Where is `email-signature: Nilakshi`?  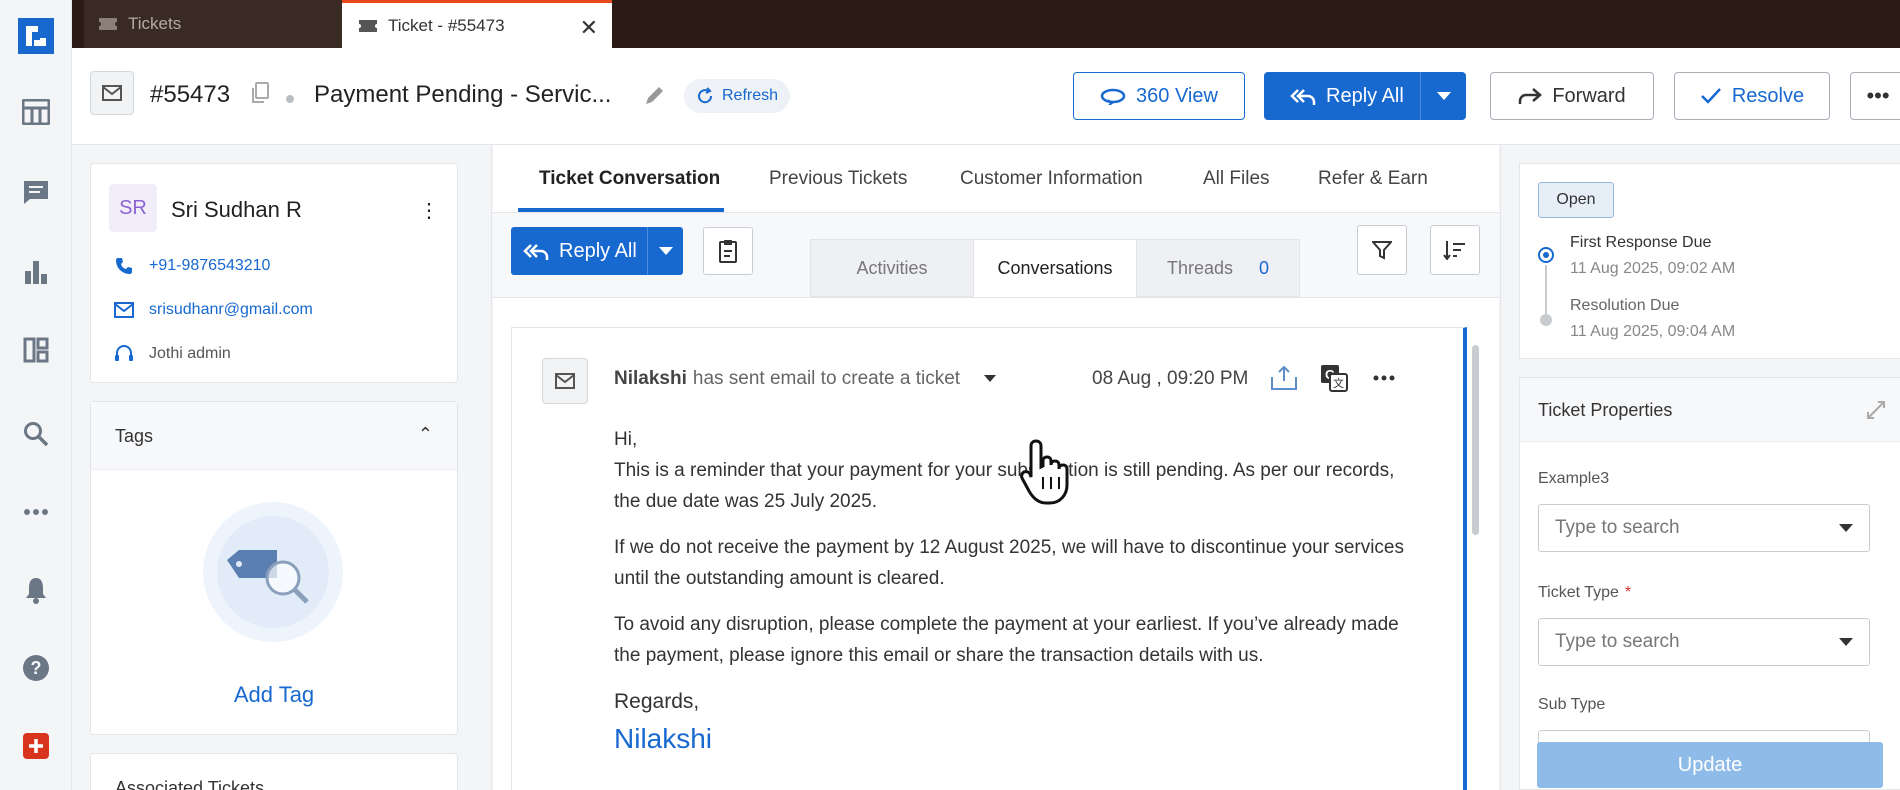 email-signature: Nilakshi is located at coordinates (663, 738).